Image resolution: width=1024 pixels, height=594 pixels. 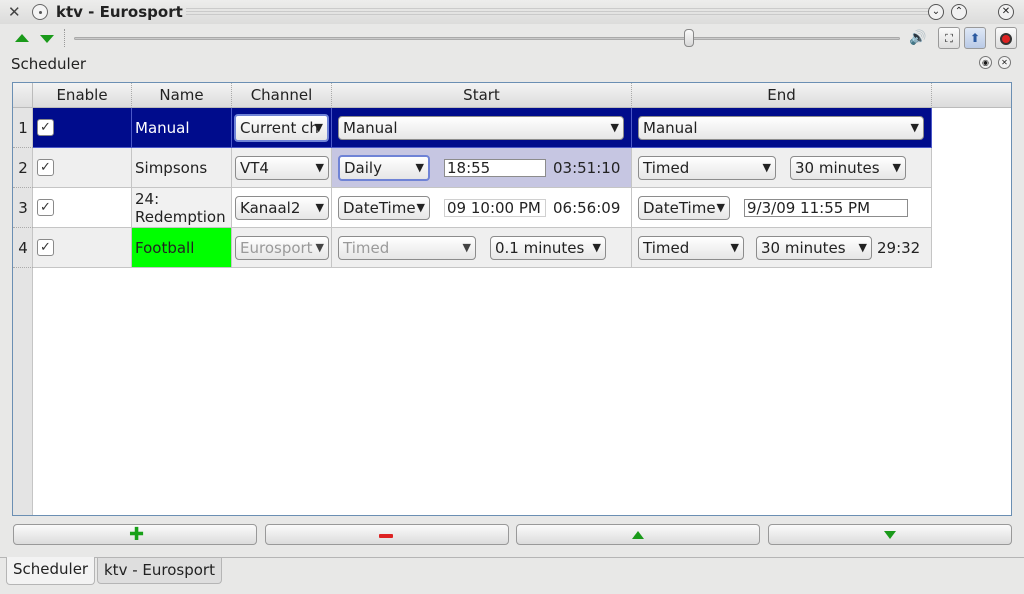 I want to click on start-duration-select: 0.1 minutes ▼, so click(x=548, y=248).